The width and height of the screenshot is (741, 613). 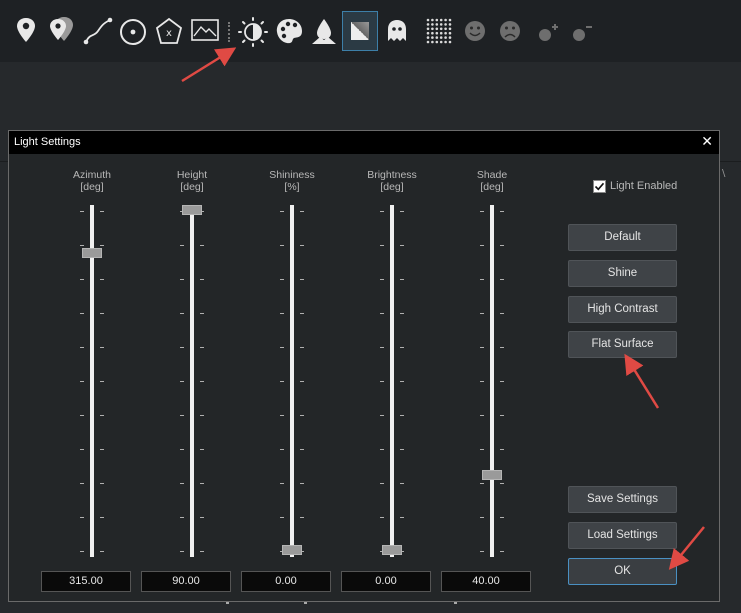 I want to click on slider-value-field: 40.00, so click(x=486, y=581).